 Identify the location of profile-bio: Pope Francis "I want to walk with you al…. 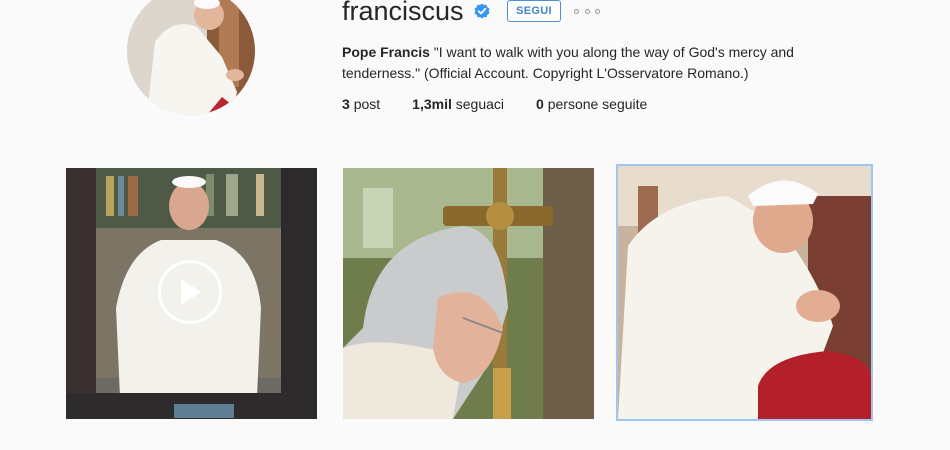
(582, 63).